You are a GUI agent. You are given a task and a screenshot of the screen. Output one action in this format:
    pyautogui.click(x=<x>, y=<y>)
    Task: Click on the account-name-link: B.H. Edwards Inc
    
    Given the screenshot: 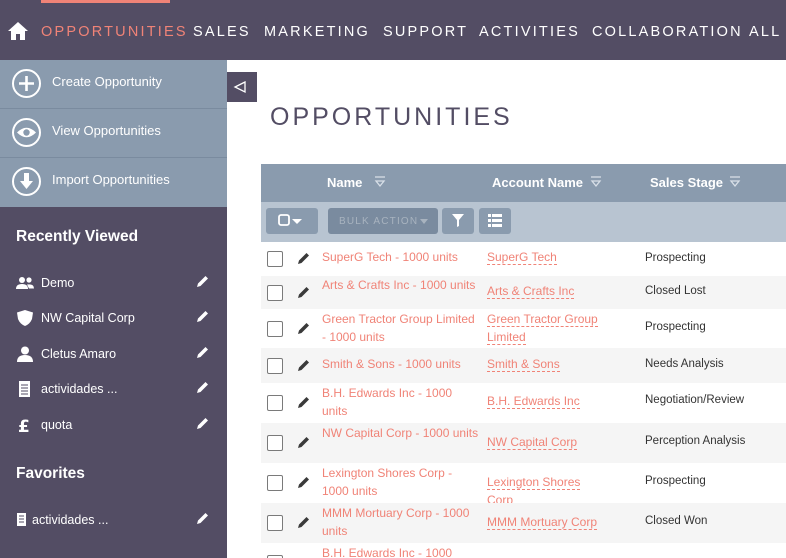 What is the action you would take?
    pyautogui.click(x=546, y=402)
    